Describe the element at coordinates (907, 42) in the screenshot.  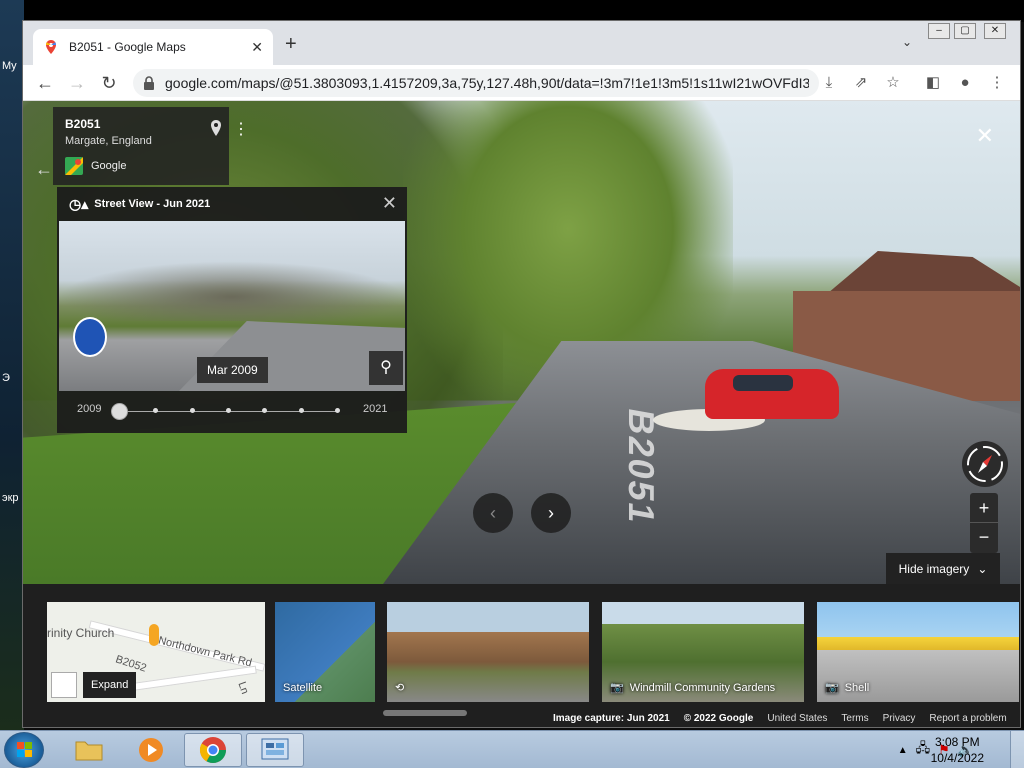
I see `tab-search-chevron-icon: ⌄` at that location.